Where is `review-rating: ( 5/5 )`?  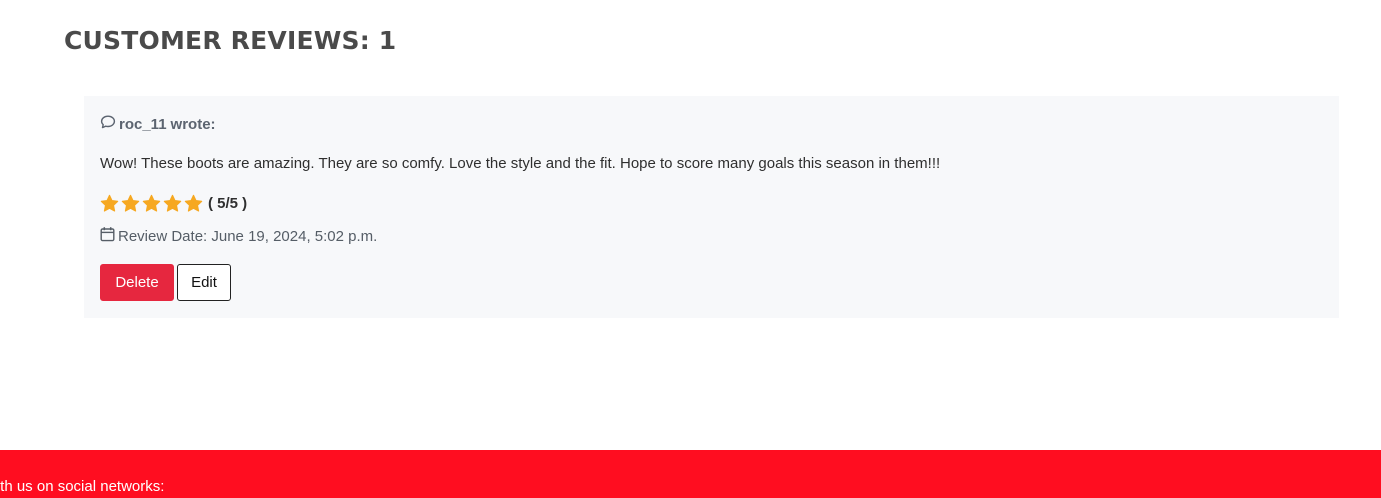
review-rating: ( 5/5 ) is located at coordinates (173, 203).